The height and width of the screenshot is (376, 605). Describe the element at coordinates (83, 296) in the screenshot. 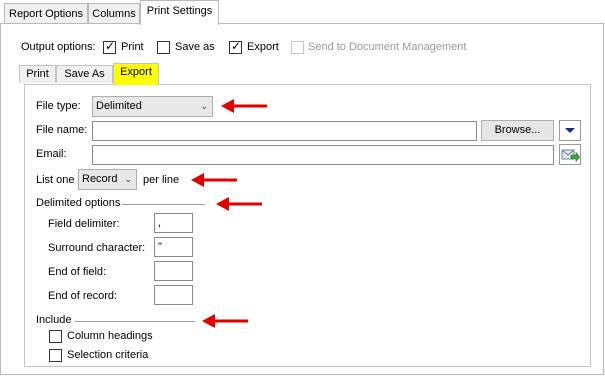

I see `end-of-record-label: End of record:` at that location.